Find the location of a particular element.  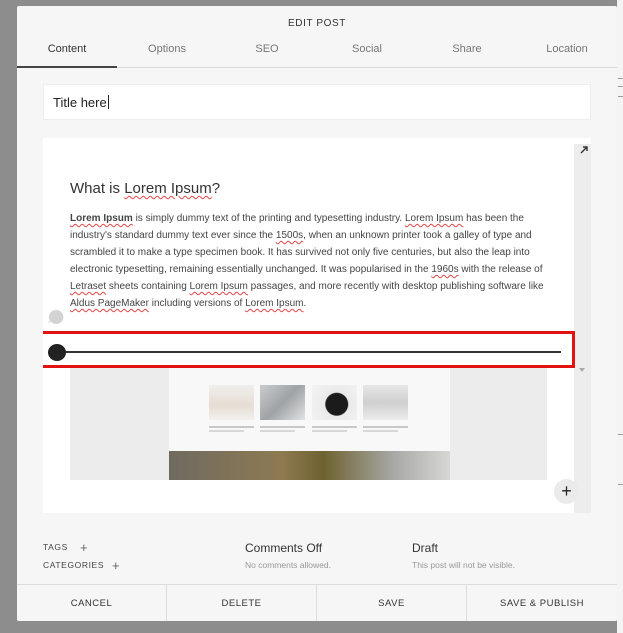

post-heading: What is Lorem Ipsum? is located at coordinates (145, 188).